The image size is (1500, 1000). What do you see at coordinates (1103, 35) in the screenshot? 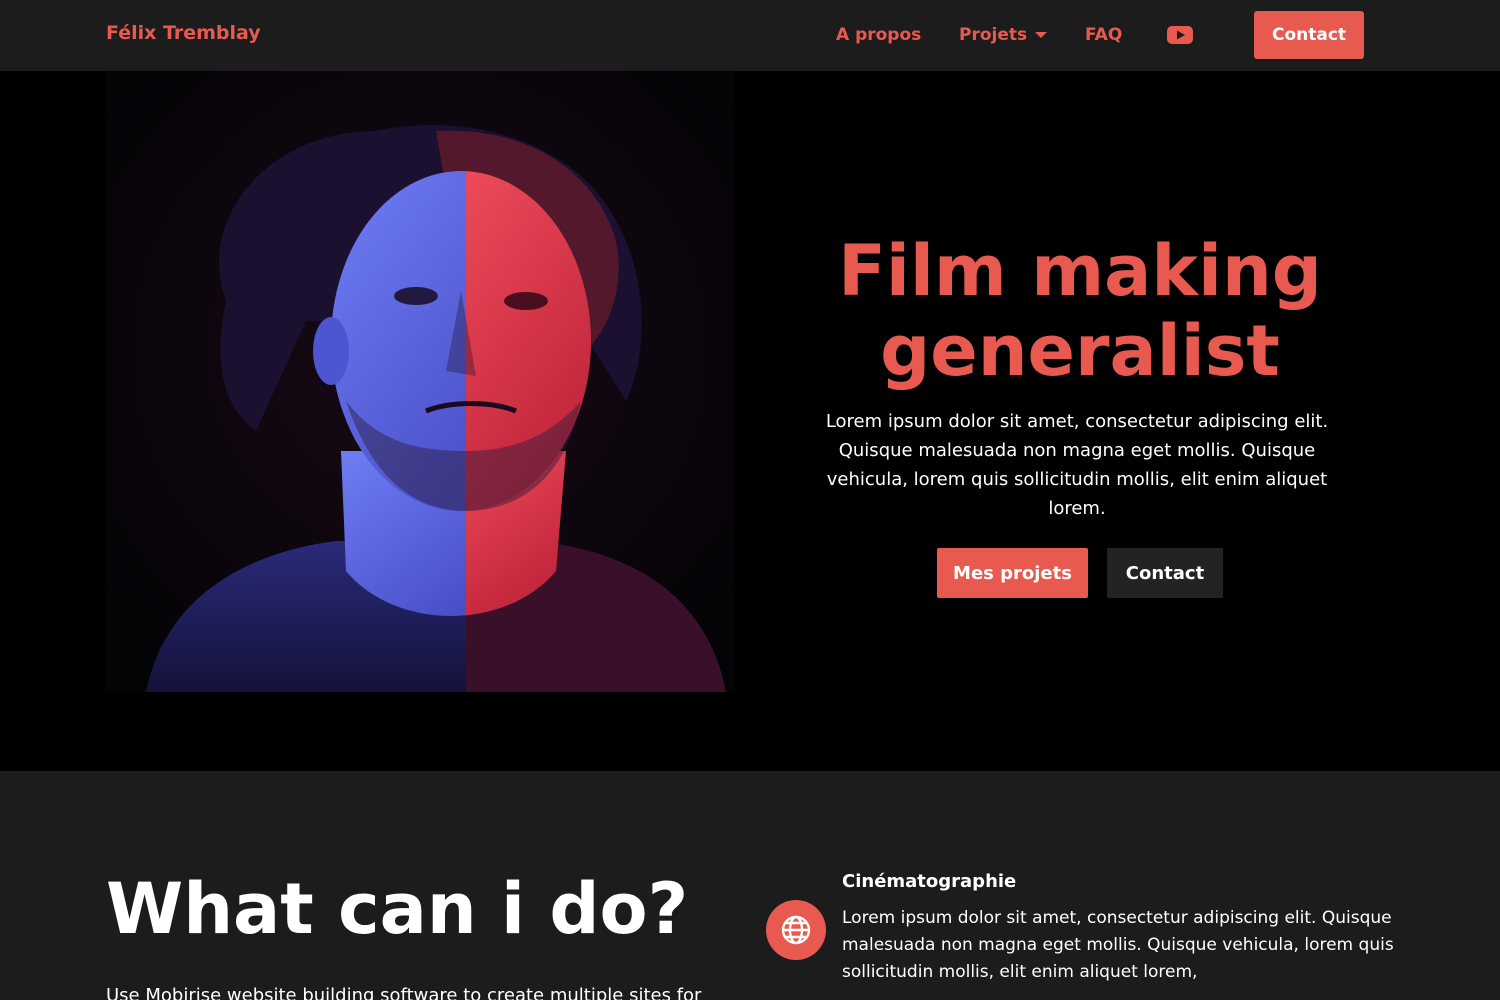
I see `nav-item-faq: FAQ` at bounding box center [1103, 35].